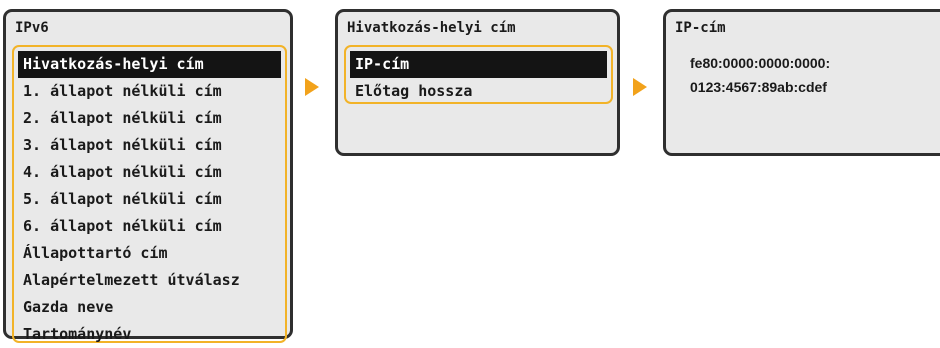 Image resolution: width=940 pixels, height=348 pixels. I want to click on menu-item-stateless-address-5: 5. állapot nélküli cím, so click(149, 199).